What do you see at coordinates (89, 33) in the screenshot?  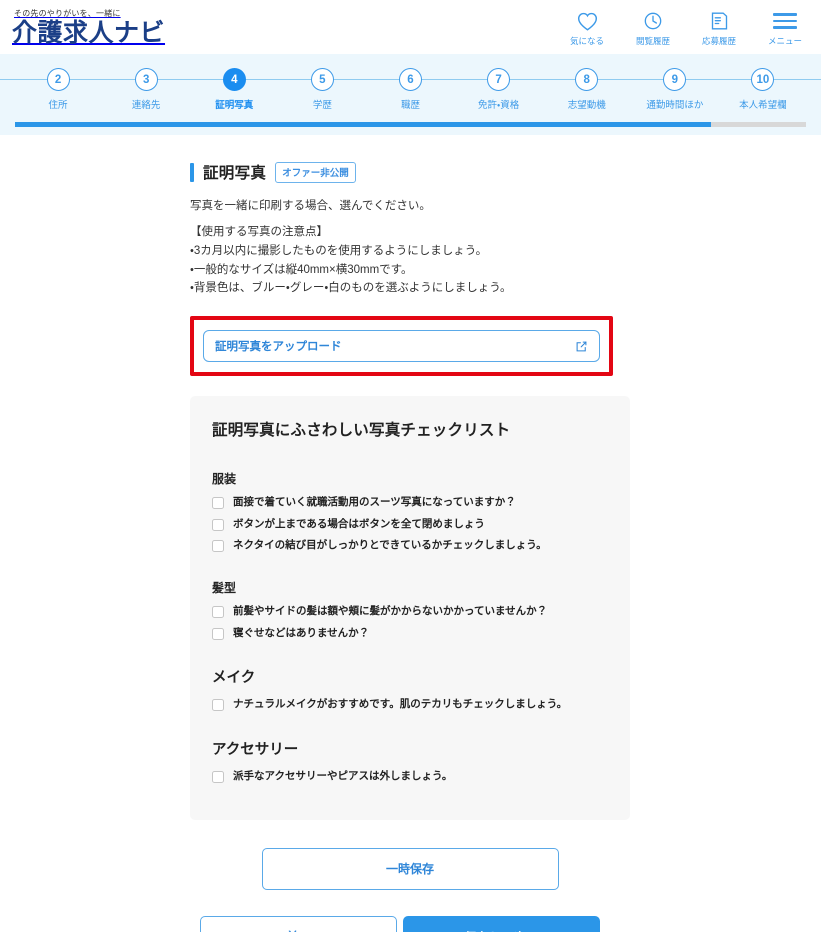 I see `brand-title: 介護求人ナビ` at bounding box center [89, 33].